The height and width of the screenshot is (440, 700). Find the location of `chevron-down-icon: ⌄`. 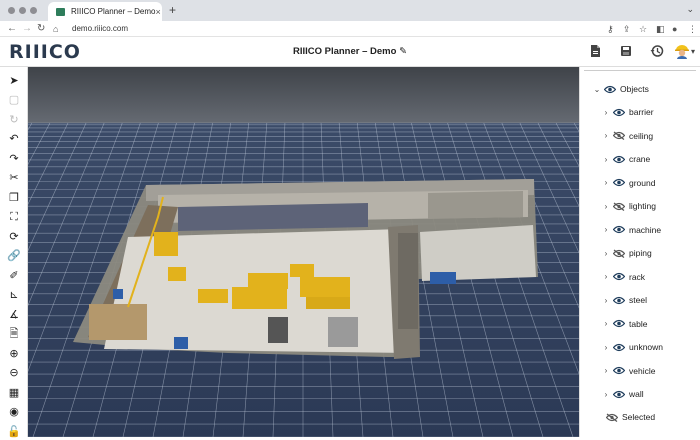

chevron-down-icon: ⌄ is located at coordinates (597, 89).